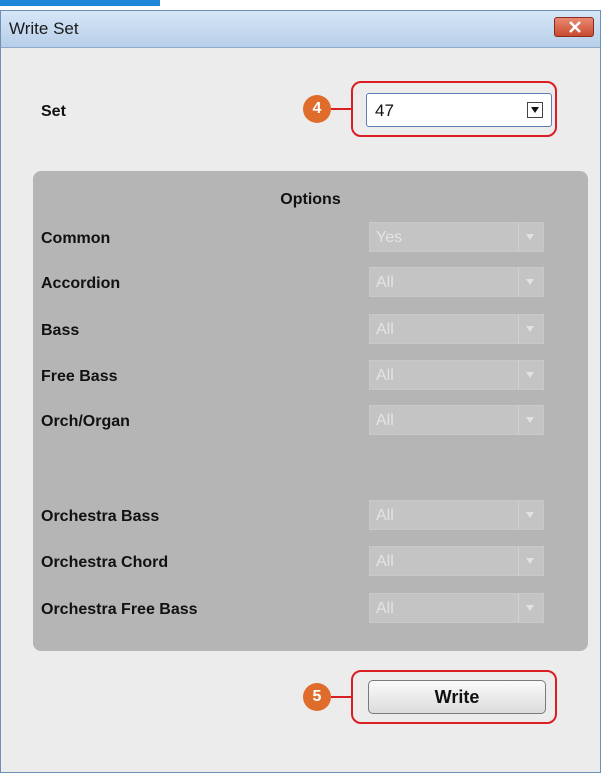  Describe the element at coordinates (85, 421) in the screenshot. I see `option-label-orch-organ: Orch/Organ` at that location.